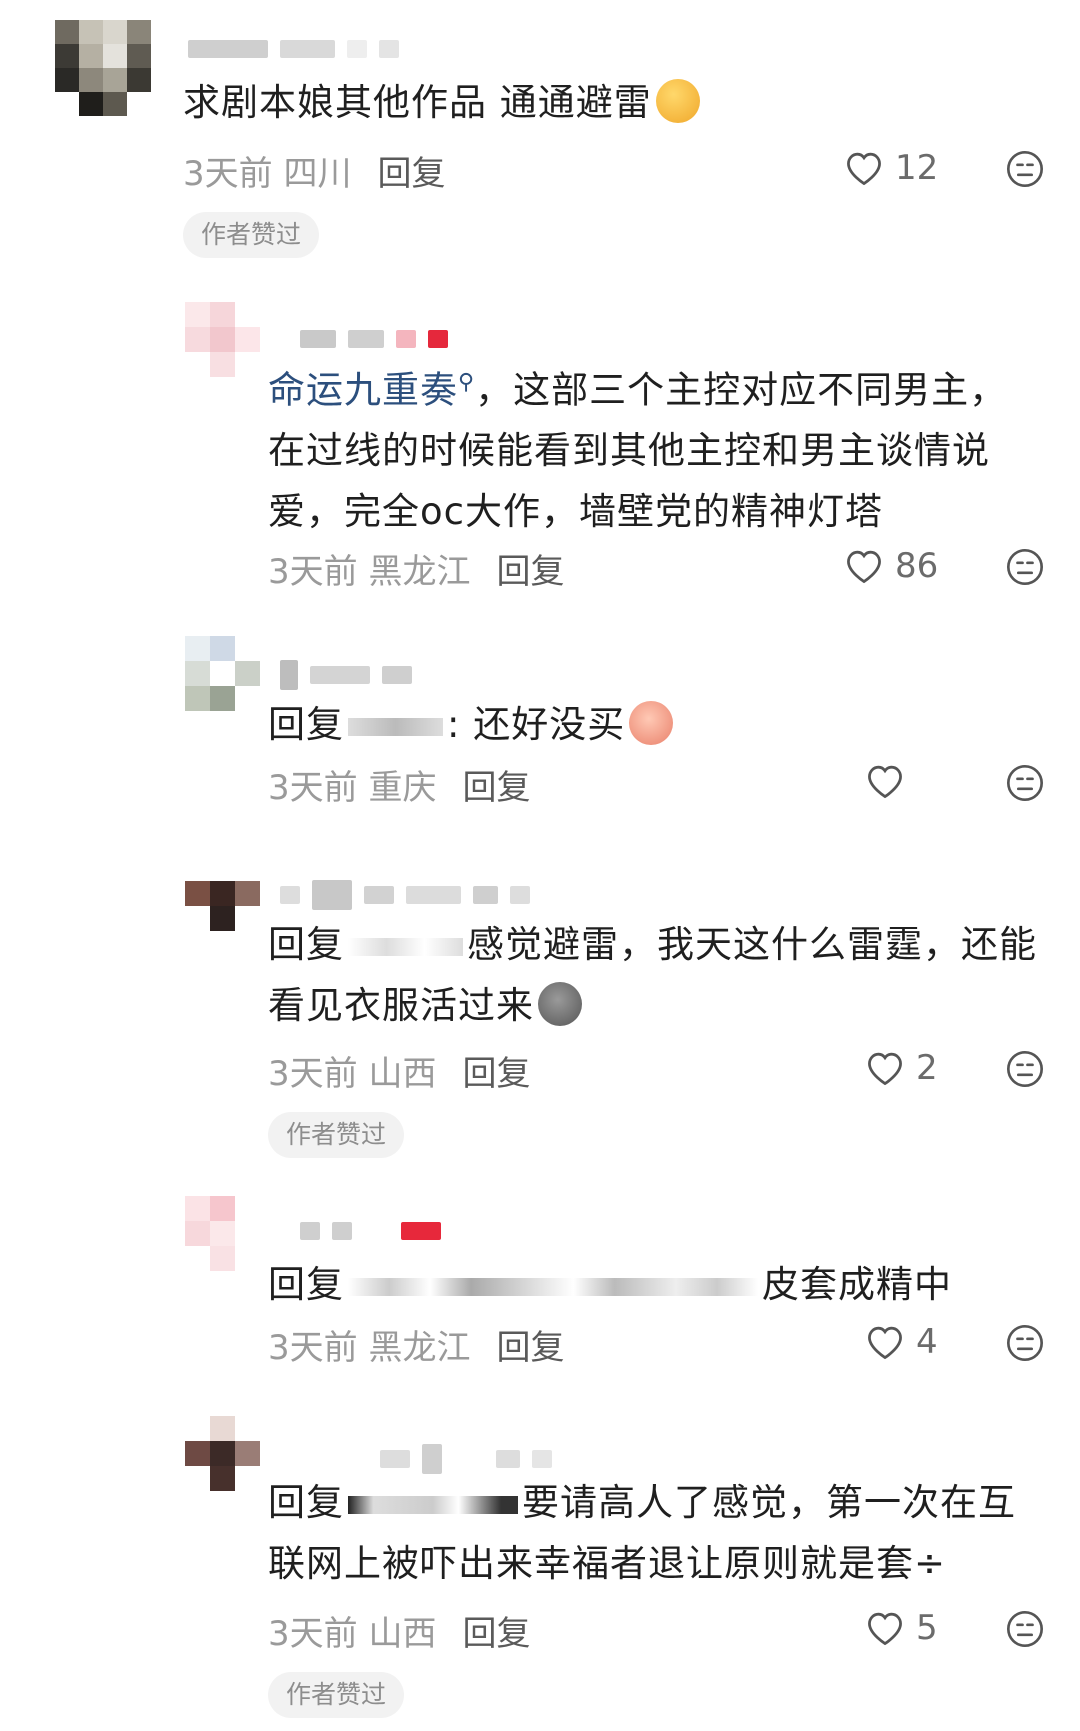 This screenshot has width=1080, height=1731. Describe the element at coordinates (613, 102) in the screenshot. I see `comment-text: 求剧本娘其他作品 通通避雷` at that location.